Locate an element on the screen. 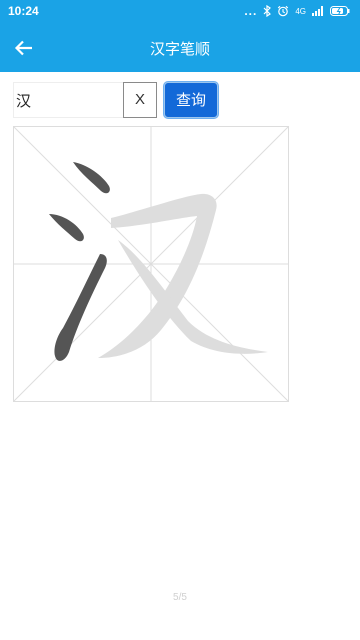  search-row: X 查询 is located at coordinates (143, 100).